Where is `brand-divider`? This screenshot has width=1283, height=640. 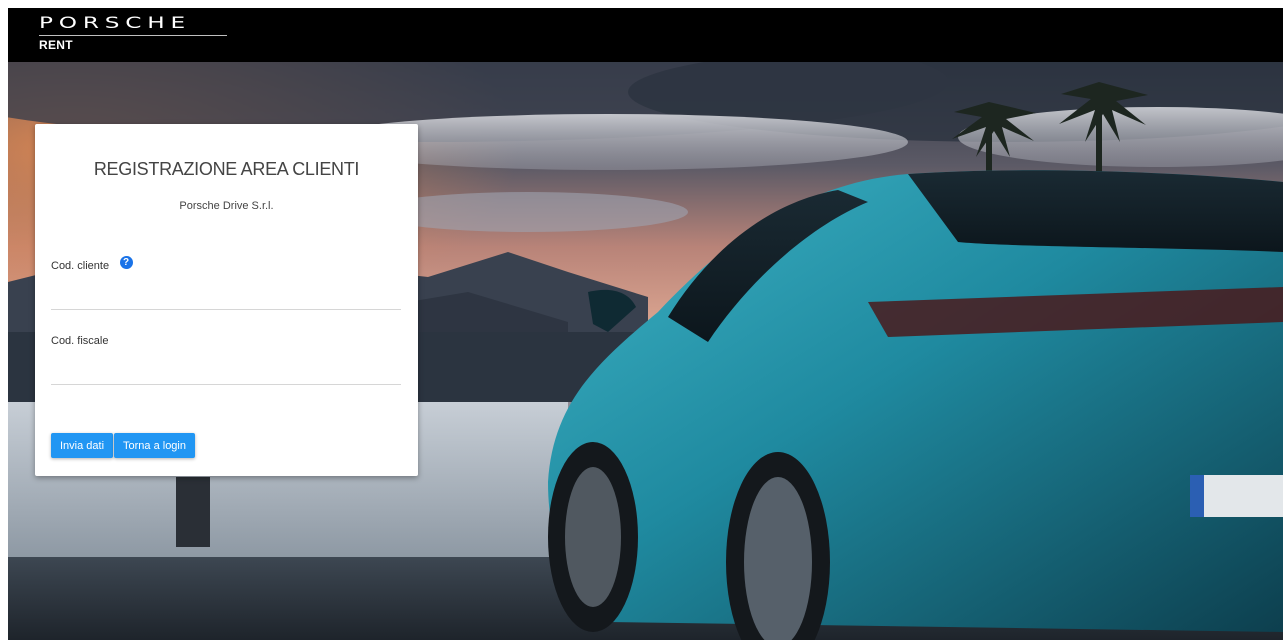 brand-divider is located at coordinates (133, 35).